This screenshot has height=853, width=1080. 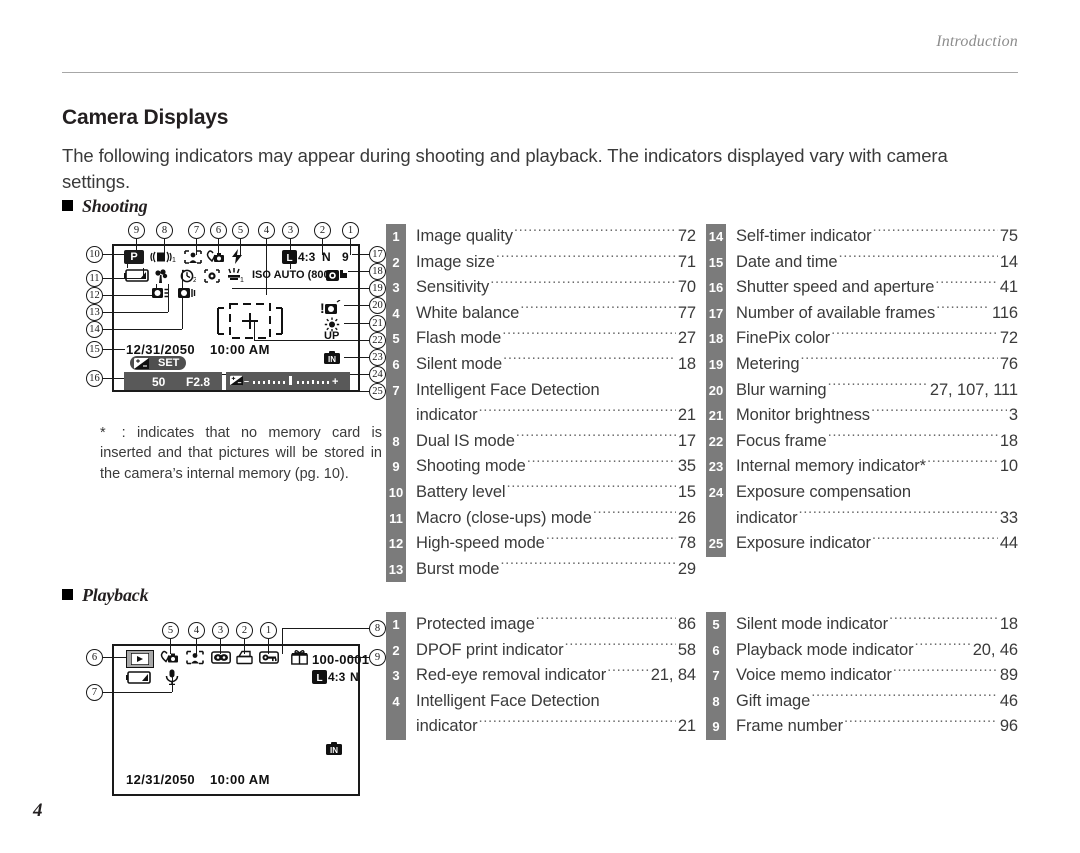 What do you see at coordinates (103, 432) in the screenshot?
I see `footnote-star: *` at bounding box center [103, 432].